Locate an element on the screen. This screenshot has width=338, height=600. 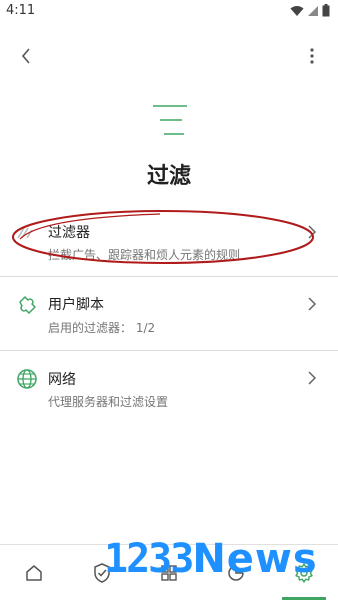
status-time: 4:11 is located at coordinates (21, 10).